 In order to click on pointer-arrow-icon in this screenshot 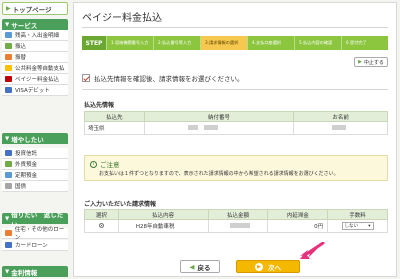, I will do `click(312, 250)`.